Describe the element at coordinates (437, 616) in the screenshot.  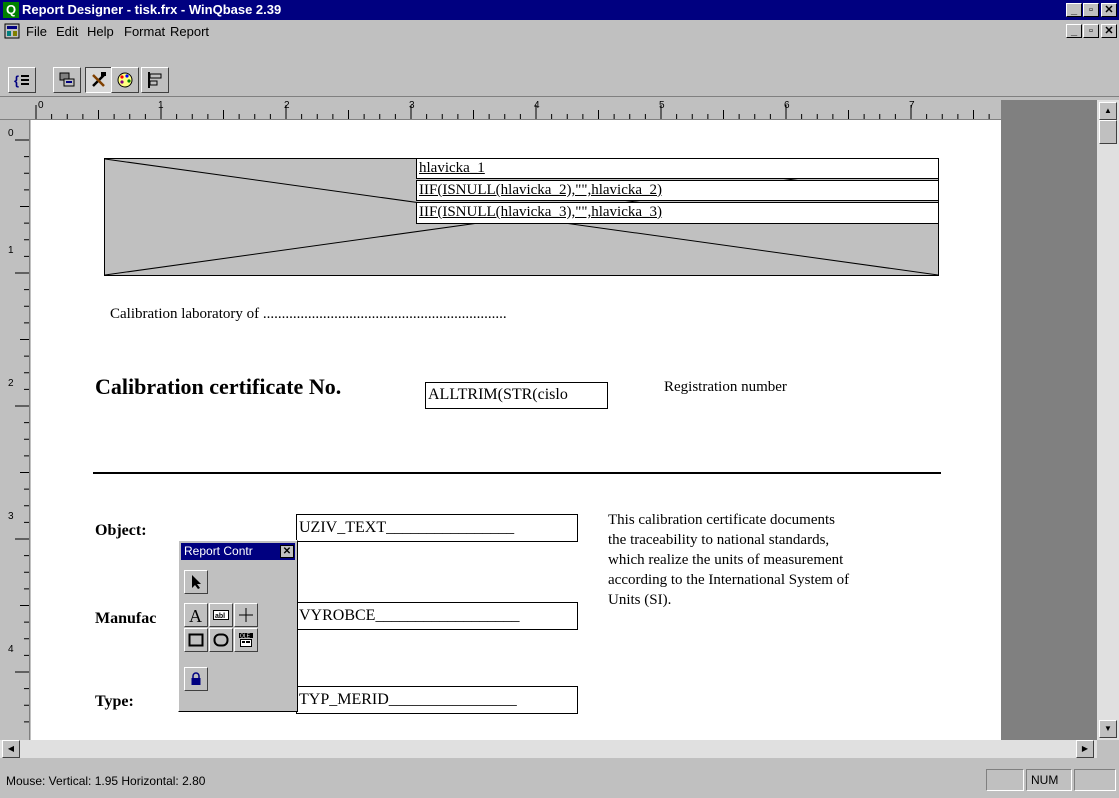
I see `manufacturer-field: VYROBCE__________________` at that location.